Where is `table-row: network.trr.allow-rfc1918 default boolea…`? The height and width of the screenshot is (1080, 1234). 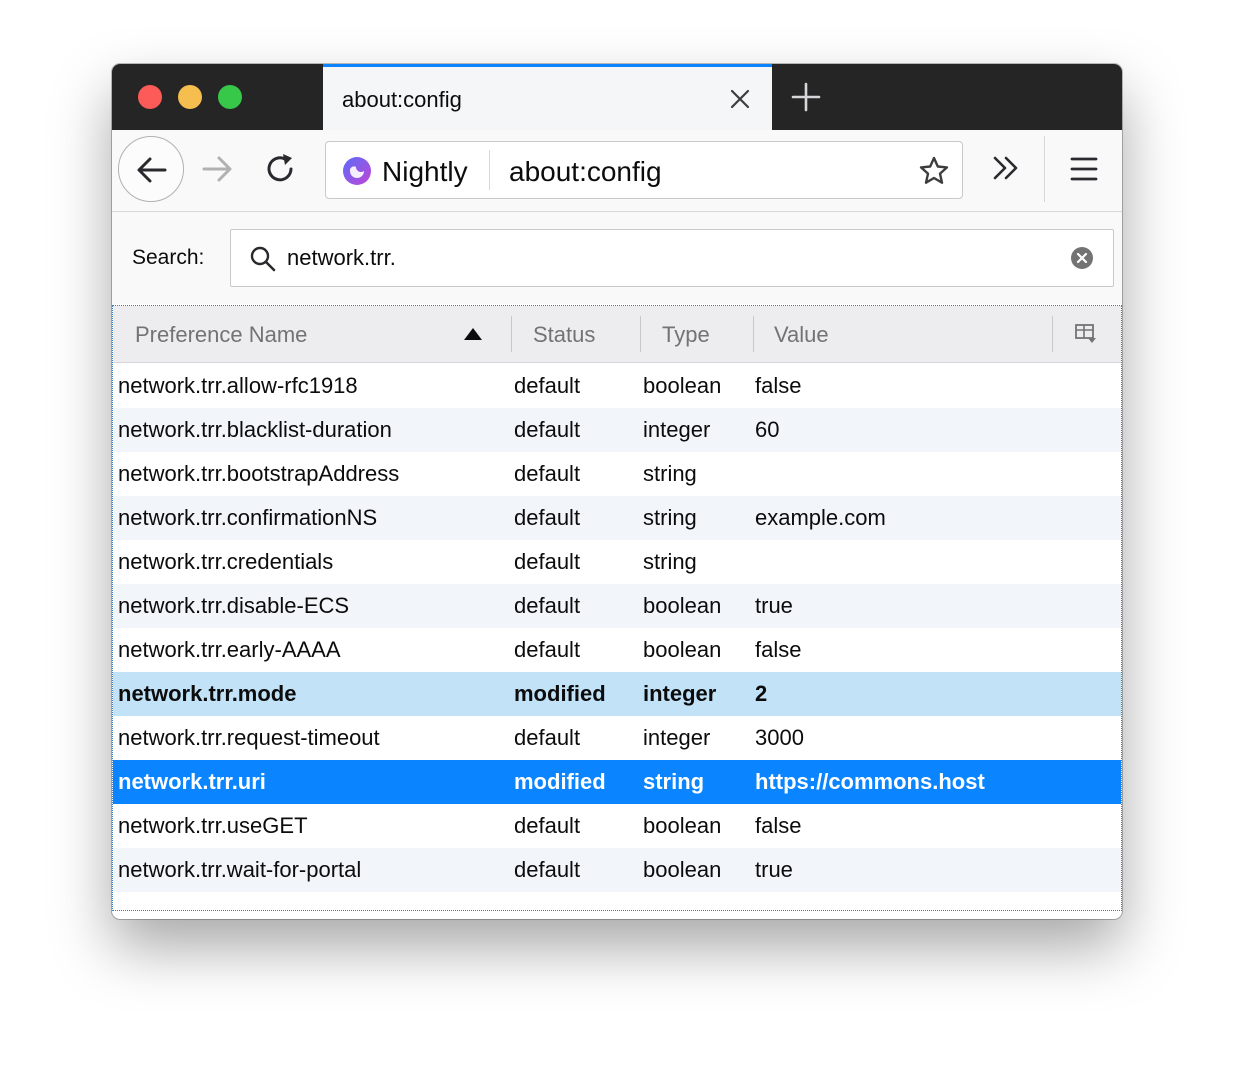
table-row: network.trr.allow-rfc1918 default boolea… is located at coordinates (617, 386).